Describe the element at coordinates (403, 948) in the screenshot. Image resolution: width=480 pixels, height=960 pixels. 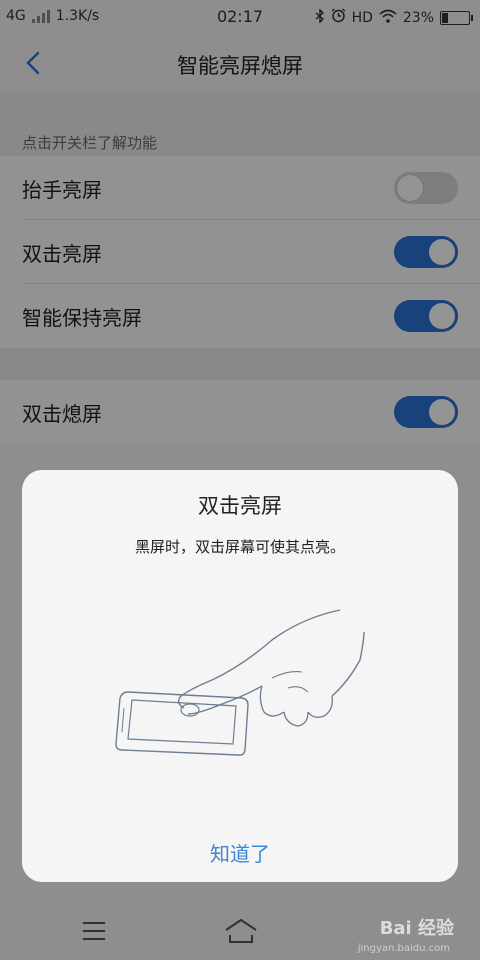
I see `watermark-url: jingyan.baidu.com` at that location.